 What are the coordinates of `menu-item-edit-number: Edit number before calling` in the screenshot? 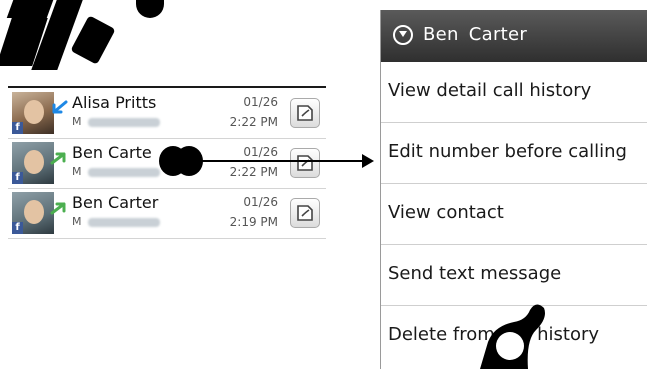 It's located at (514, 153).